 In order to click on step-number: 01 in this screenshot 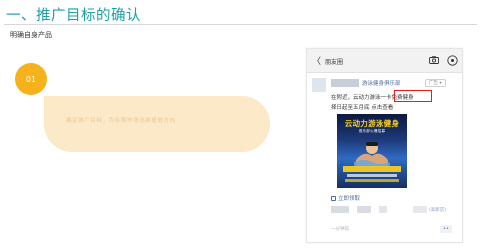, I will do `click(31, 79)`.